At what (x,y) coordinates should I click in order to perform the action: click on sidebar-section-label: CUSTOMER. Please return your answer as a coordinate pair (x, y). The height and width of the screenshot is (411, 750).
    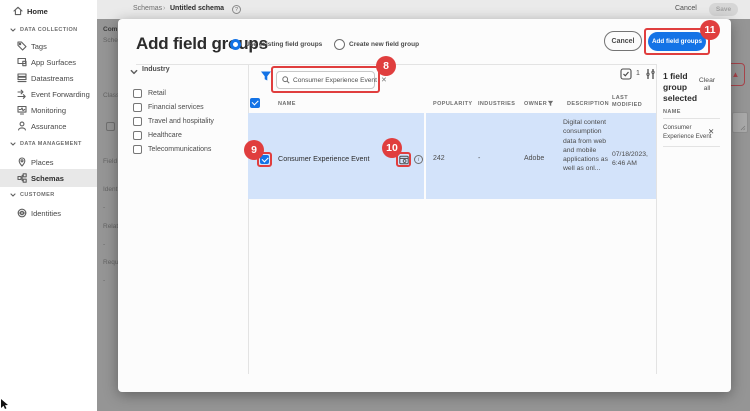
    Looking at the image, I should click on (37, 195).